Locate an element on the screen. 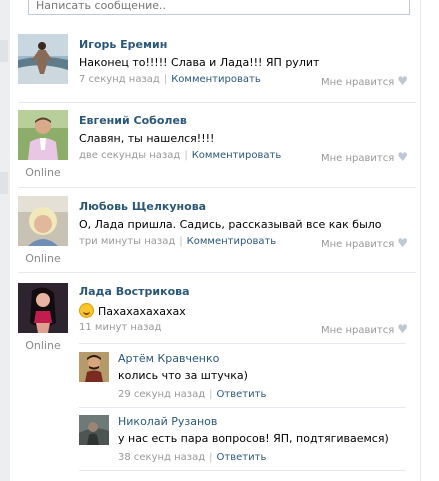 This screenshot has width=439, height=481. reply-meta: 29 секунд назад | Ответить is located at coordinates (192, 394).